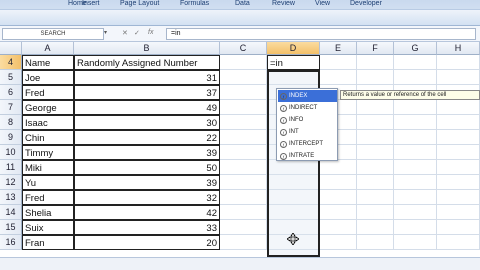  What do you see at coordinates (147, 77) in the screenshot?
I see `number-cell: 31` at bounding box center [147, 77].